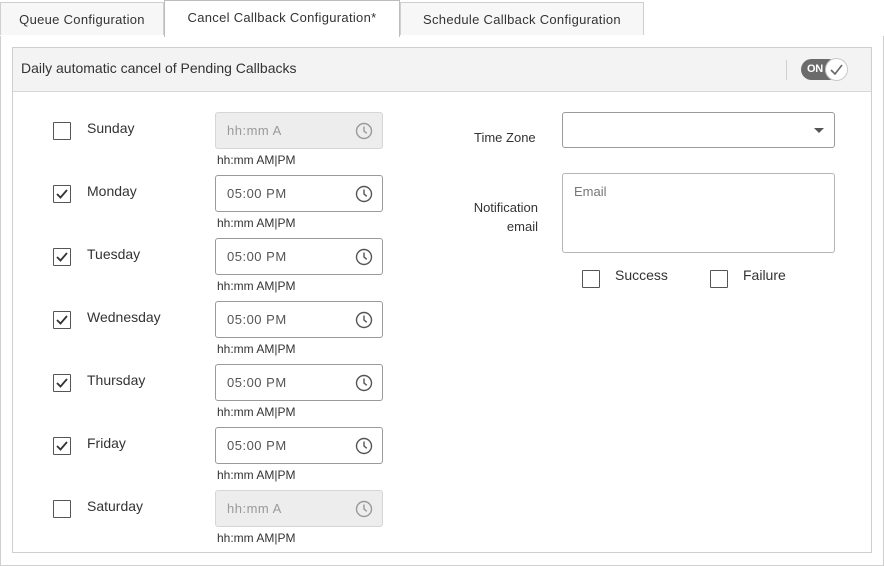 The image size is (884, 566). I want to click on monday-time-input: 05:00 PM, so click(299, 193).